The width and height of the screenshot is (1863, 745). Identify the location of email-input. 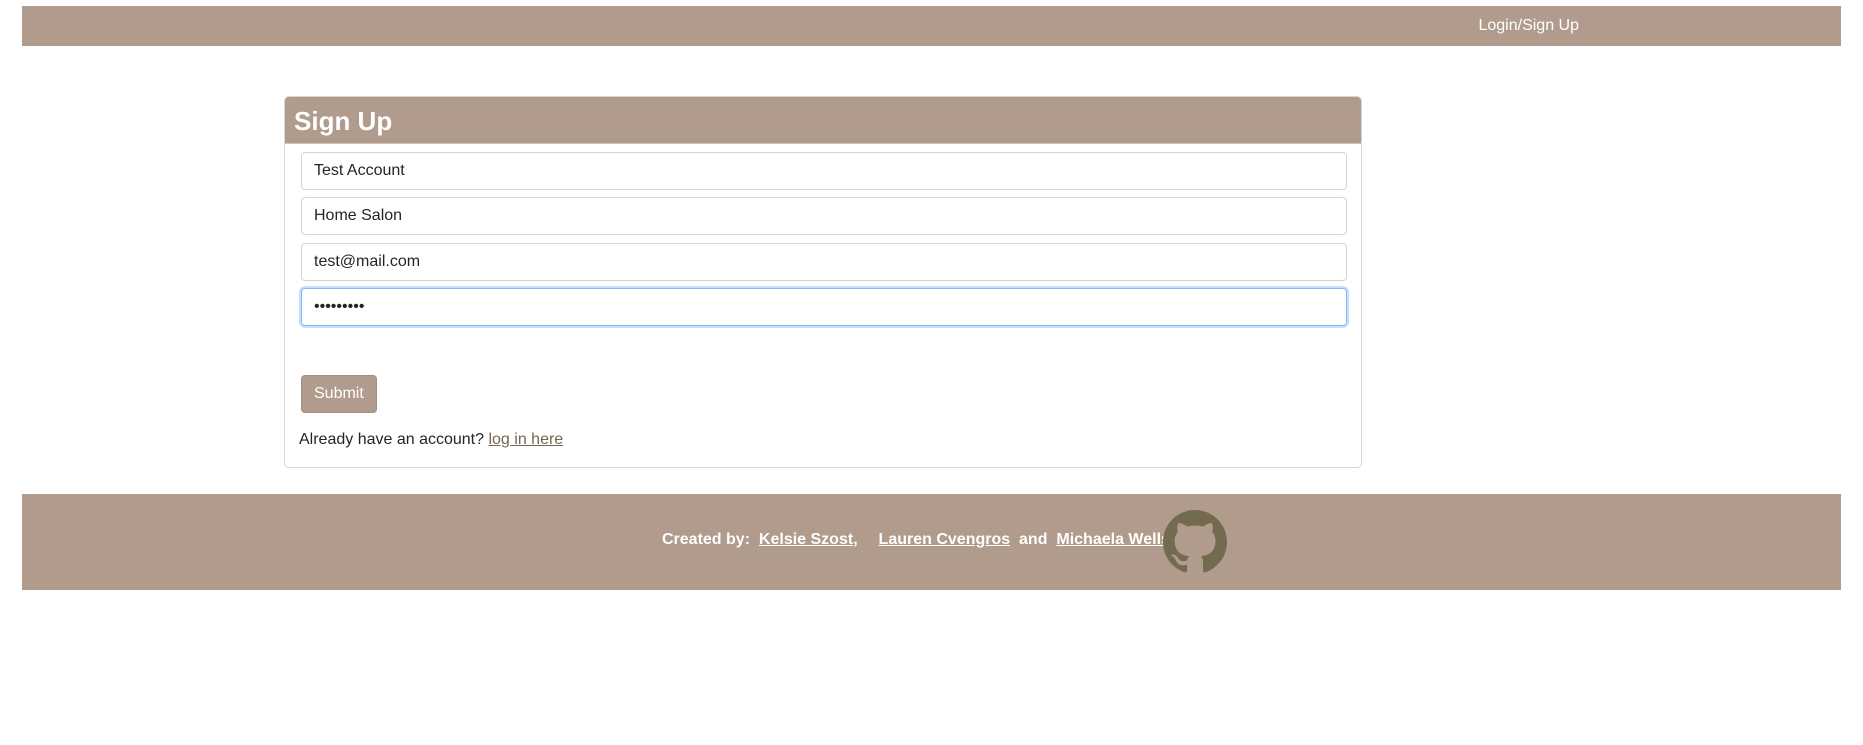
(824, 262).